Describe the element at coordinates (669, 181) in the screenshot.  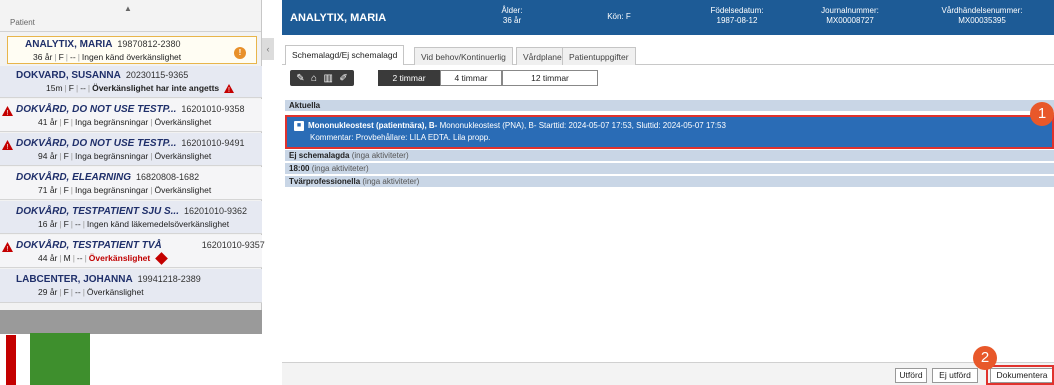
I see `section-tvarprofessionella: Tvärprofessionella (inga aktiviteter)` at that location.